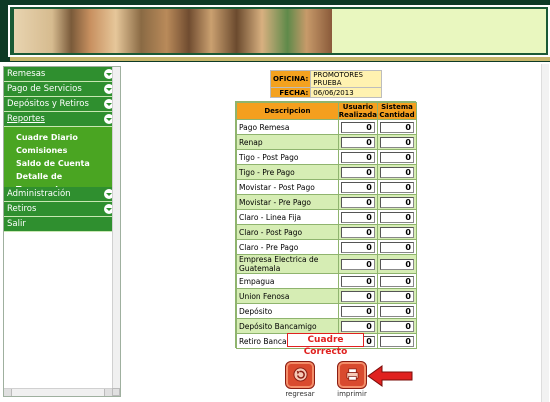 The image size is (550, 402). What do you see at coordinates (287, 202) in the screenshot?
I see `row-description: Movistar - Pre Pago` at bounding box center [287, 202].